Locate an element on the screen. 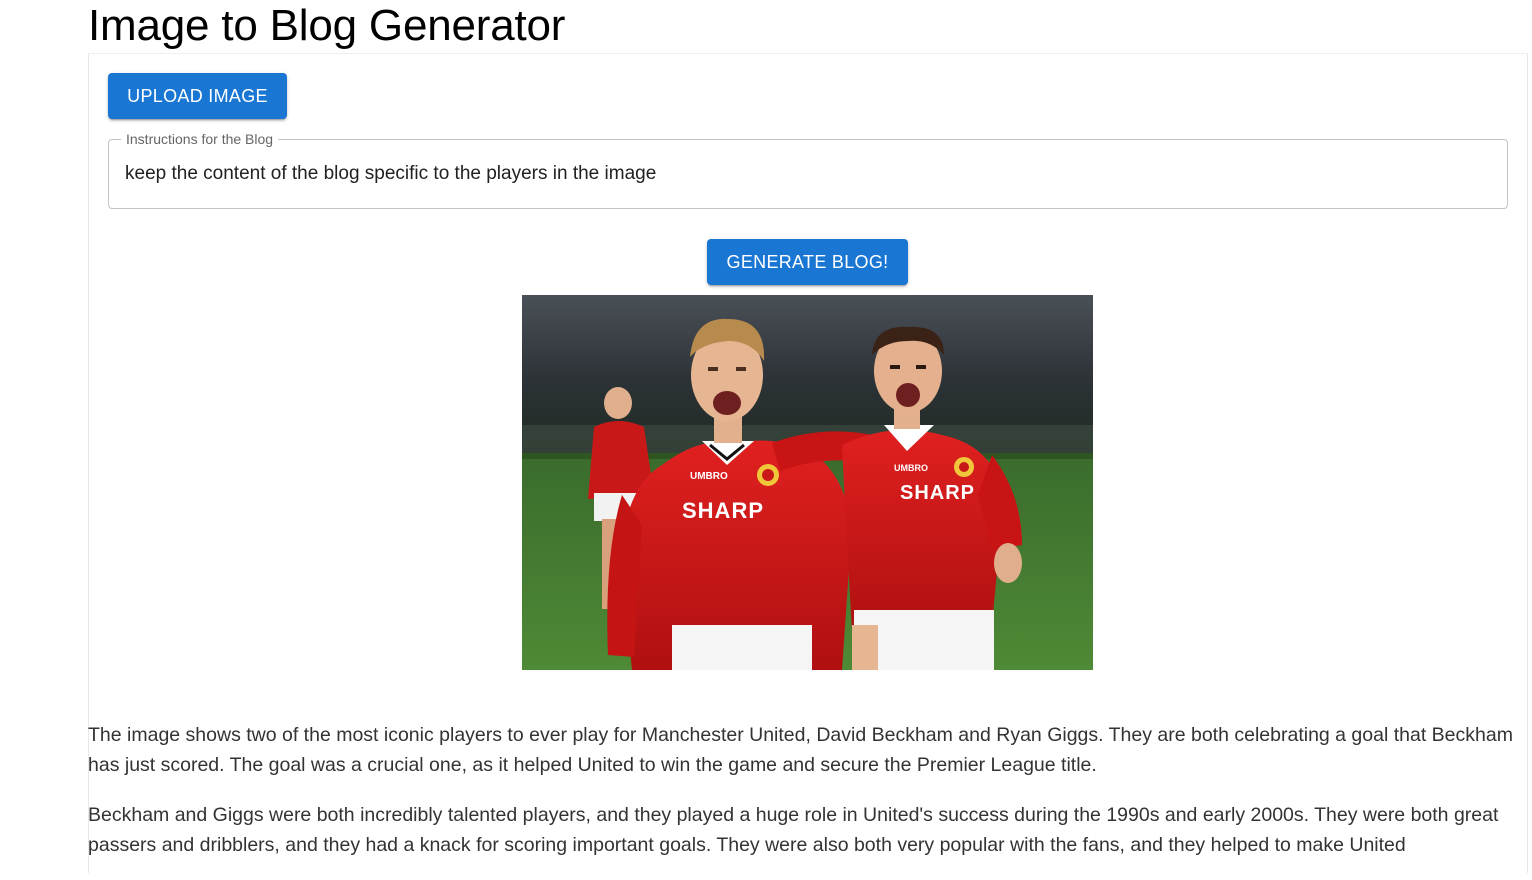 This screenshot has width=1532, height=880. instructions-field-label: Instructions for the Blog is located at coordinates (200, 139).